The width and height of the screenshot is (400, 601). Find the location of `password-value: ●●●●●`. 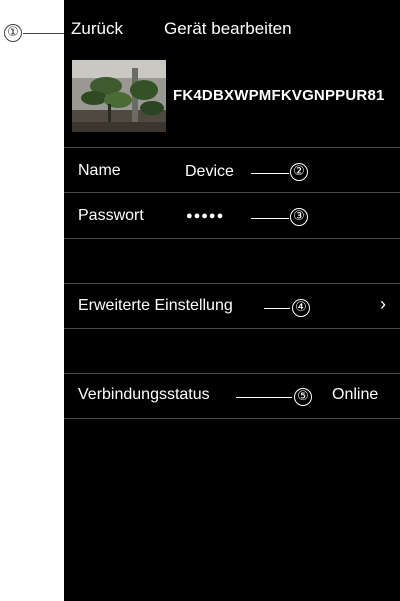

password-value: ●●●●● is located at coordinates (205, 216).